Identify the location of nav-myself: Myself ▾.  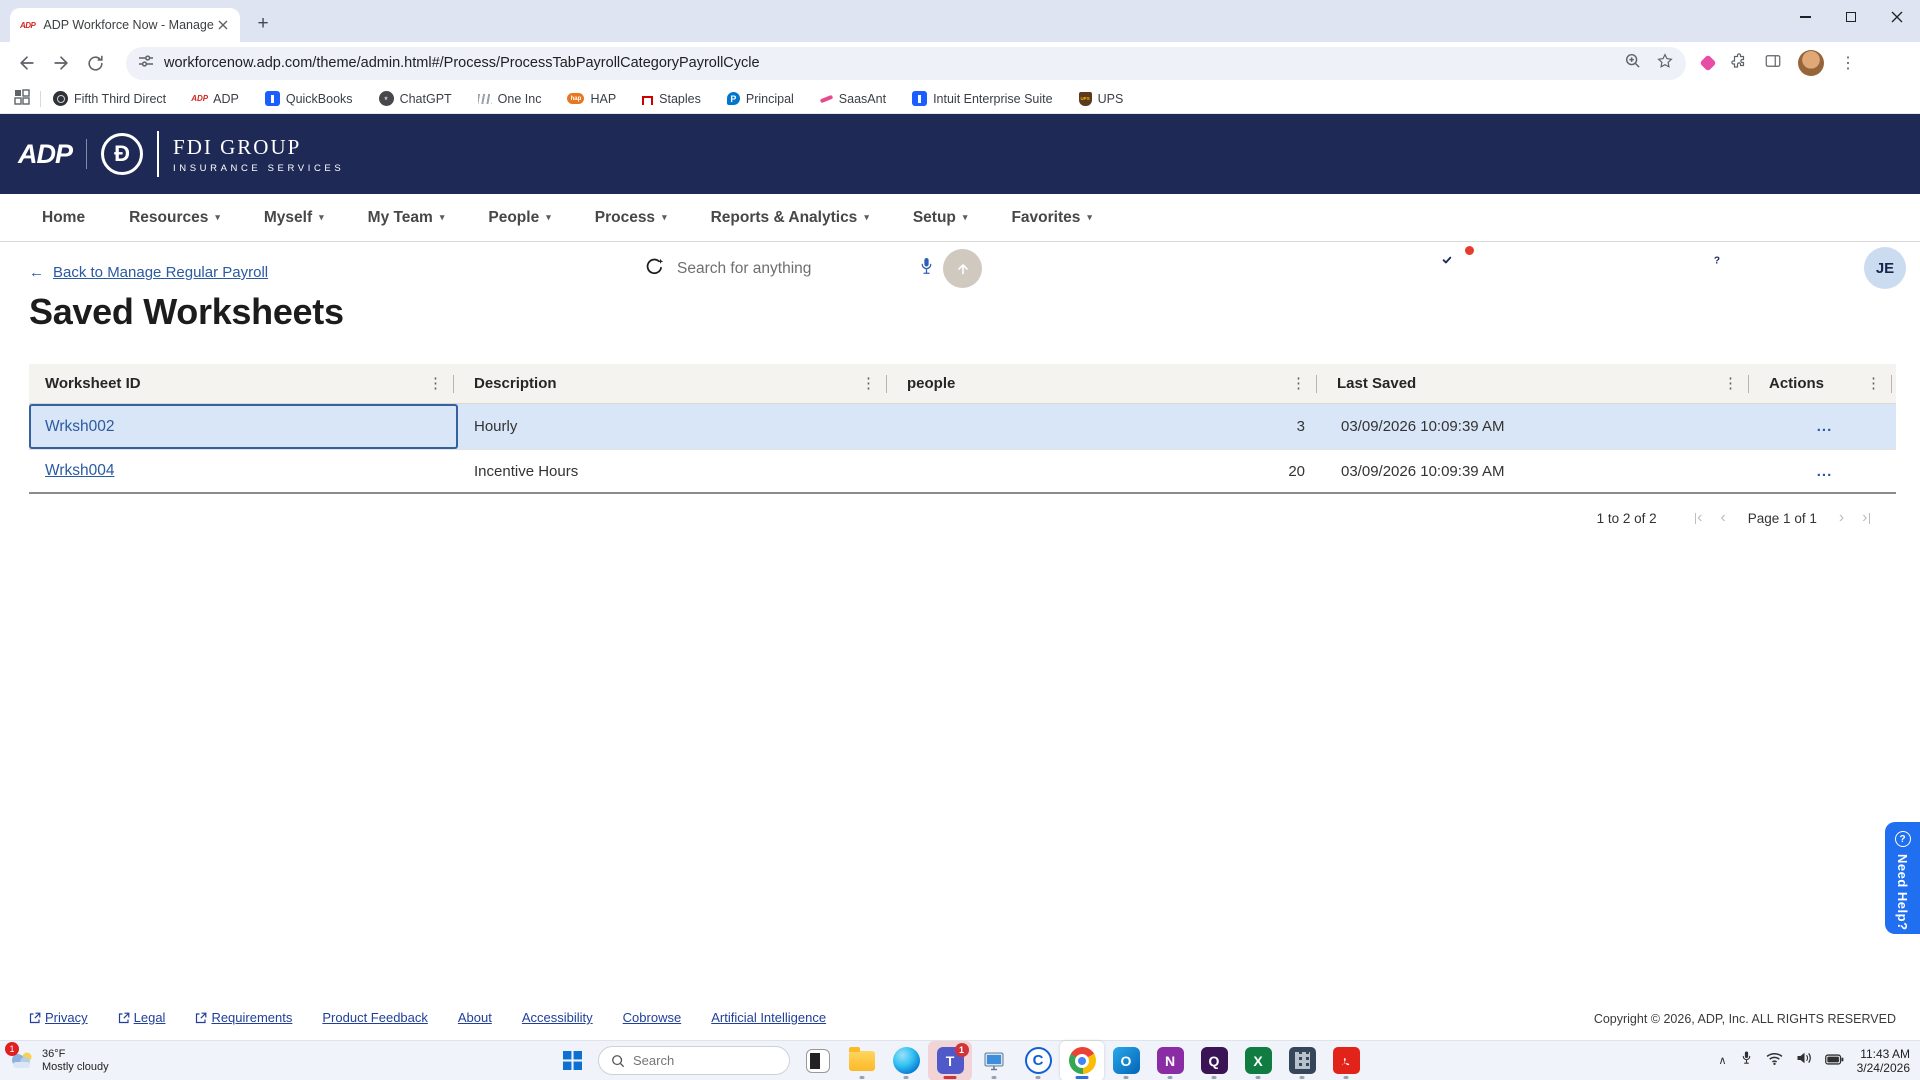
(294, 218).